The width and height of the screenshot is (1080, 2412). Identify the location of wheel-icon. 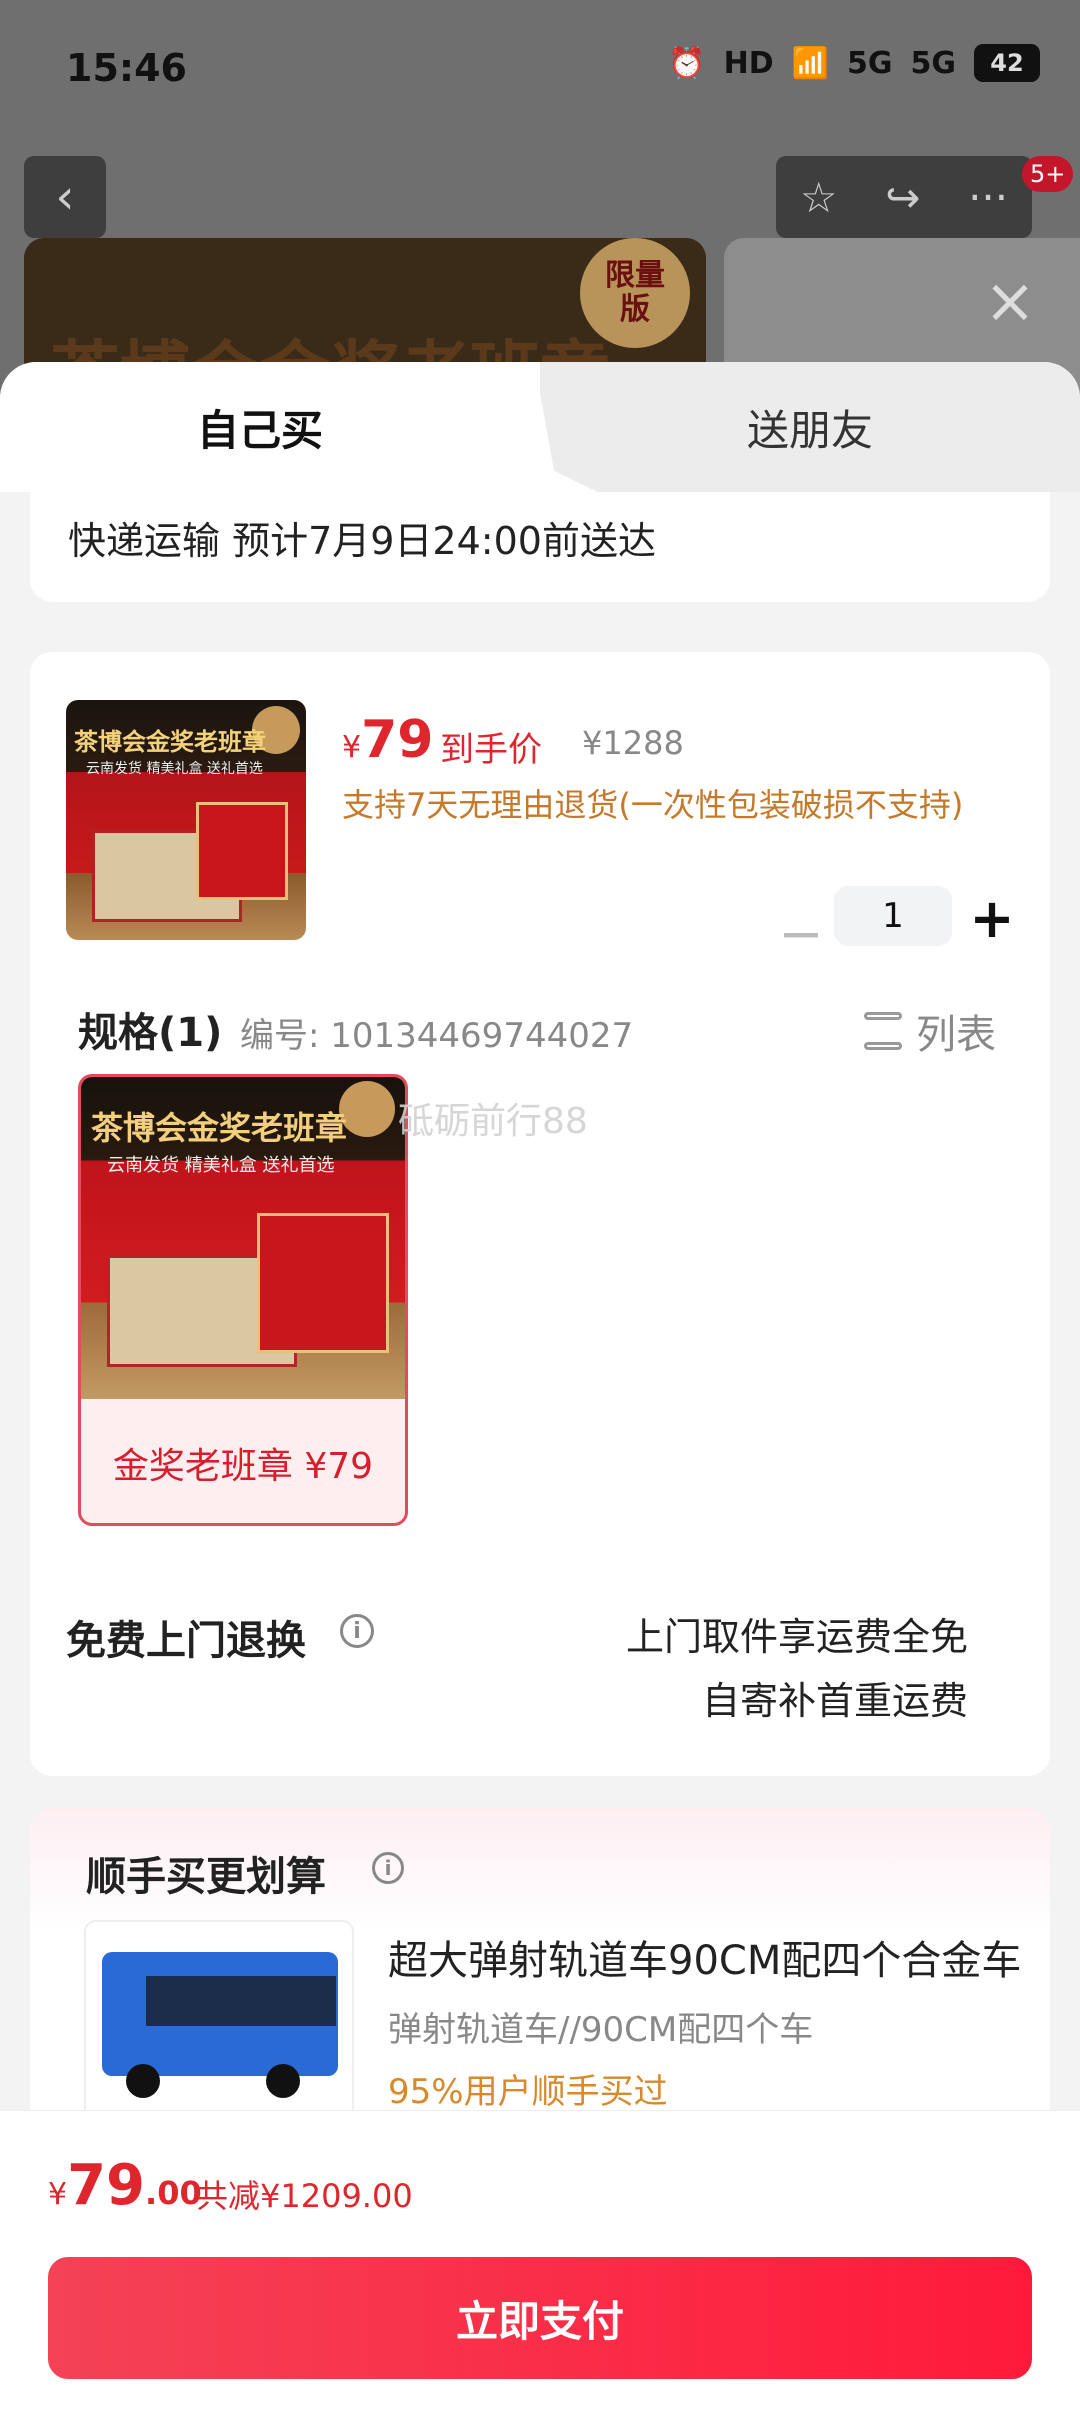
(143, 2081).